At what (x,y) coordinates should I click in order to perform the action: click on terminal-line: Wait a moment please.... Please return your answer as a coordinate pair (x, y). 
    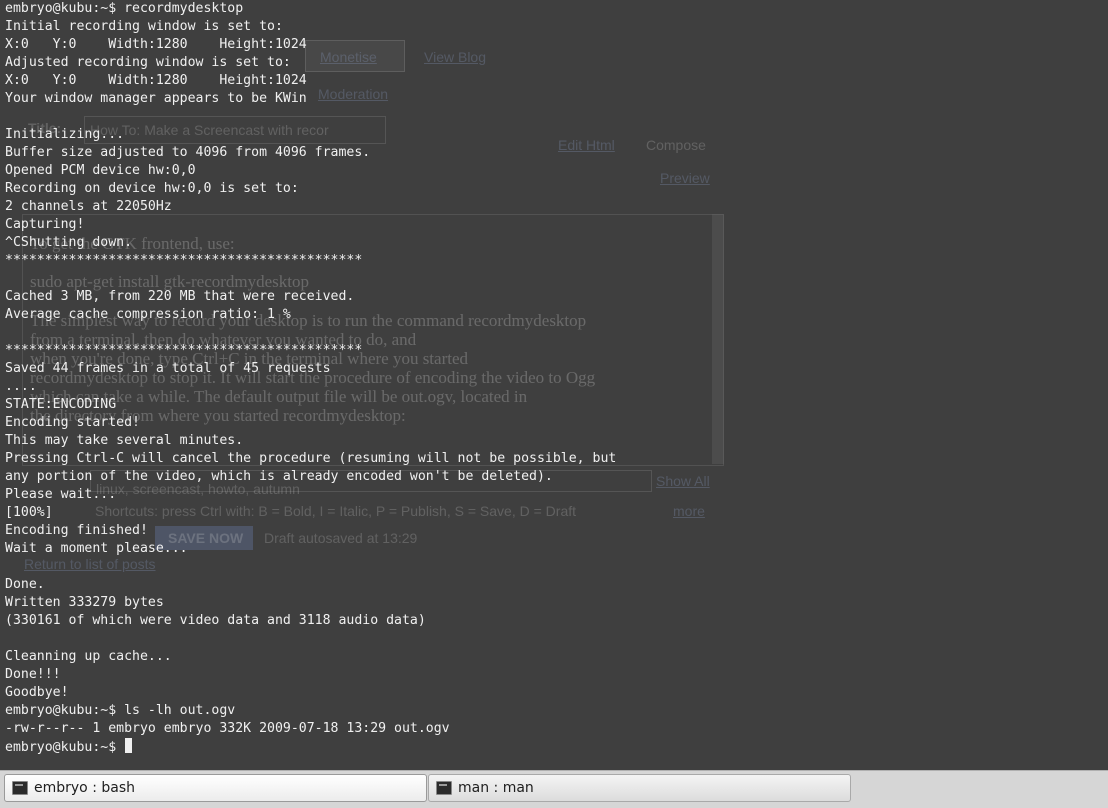
    Looking at the image, I should click on (96, 548).